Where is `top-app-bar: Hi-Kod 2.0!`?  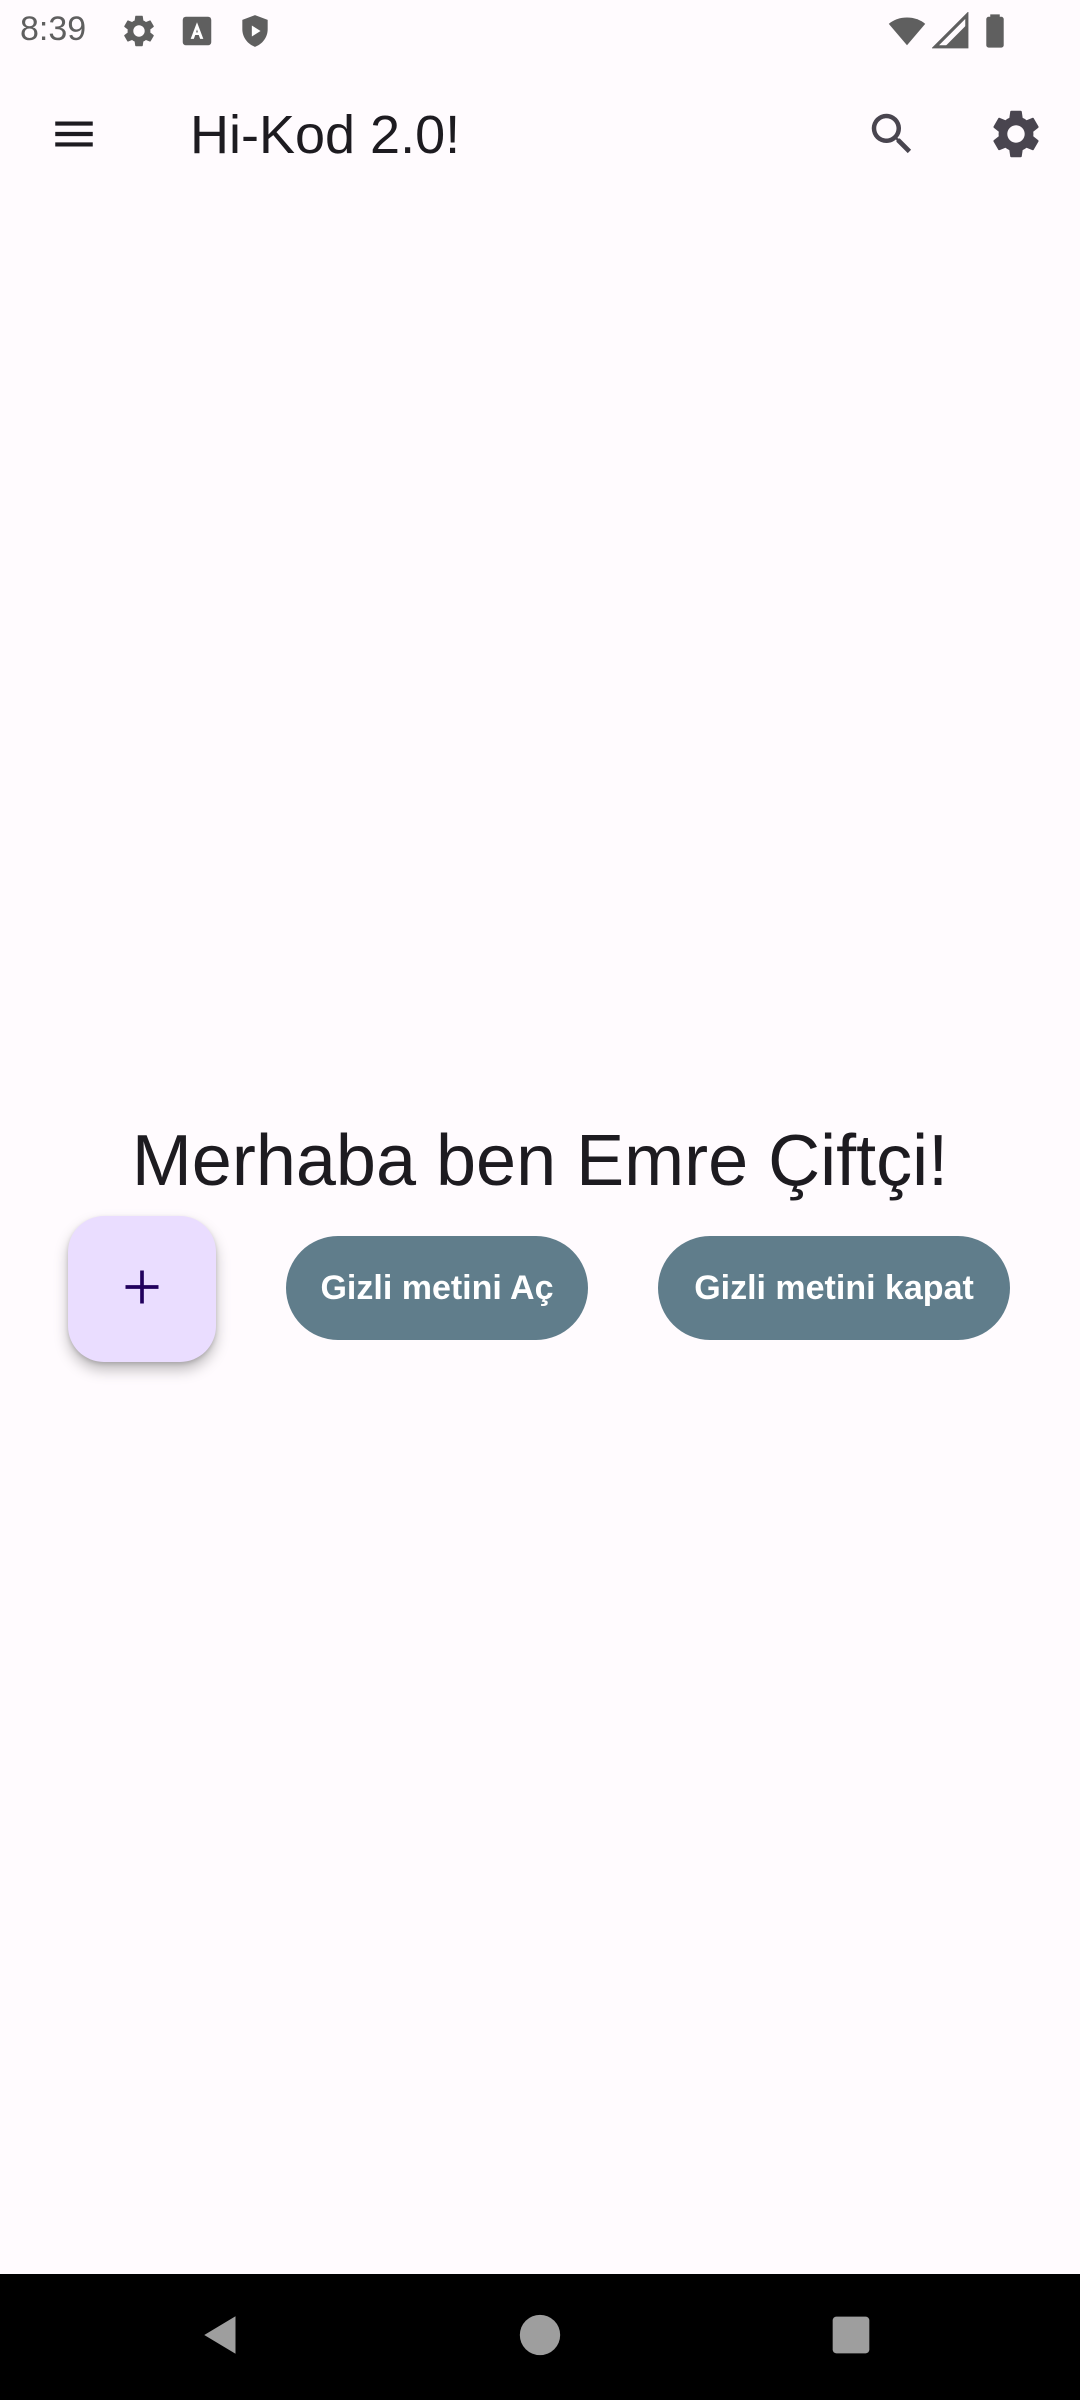 top-app-bar: Hi-Kod 2.0! is located at coordinates (540, 136).